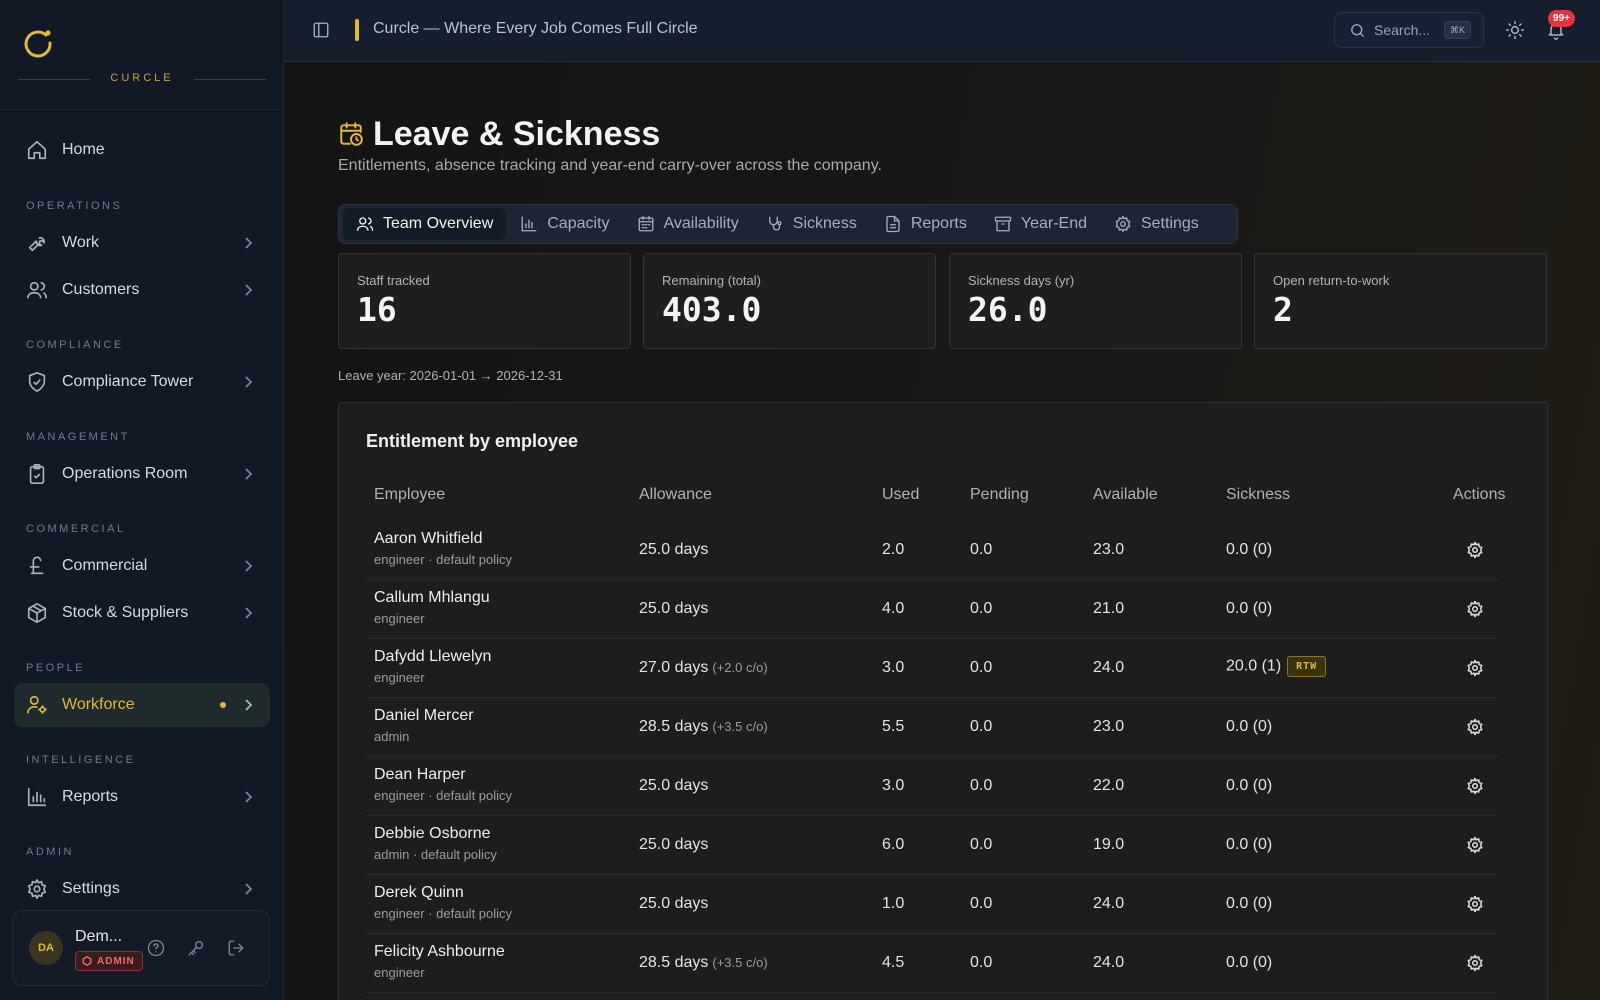 The image size is (1600, 1000). What do you see at coordinates (142, 290) in the screenshot?
I see `sidebar-item-customers: Customers` at bounding box center [142, 290].